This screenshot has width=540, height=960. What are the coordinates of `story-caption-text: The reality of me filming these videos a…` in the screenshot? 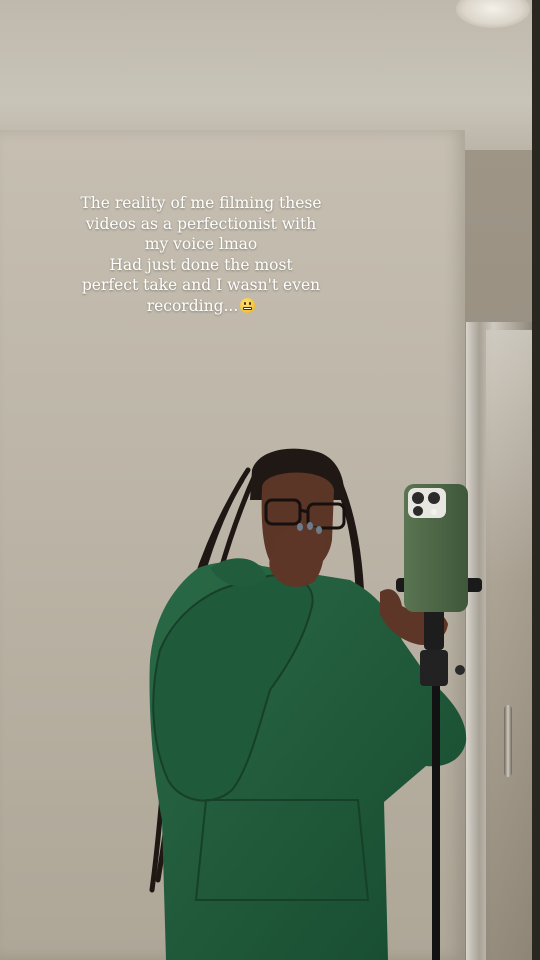 It's located at (201, 254).